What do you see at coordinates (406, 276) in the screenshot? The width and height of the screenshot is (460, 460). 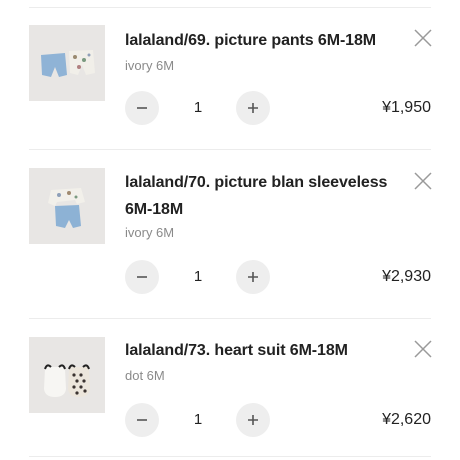 I see `item-price: ¥2,930` at bounding box center [406, 276].